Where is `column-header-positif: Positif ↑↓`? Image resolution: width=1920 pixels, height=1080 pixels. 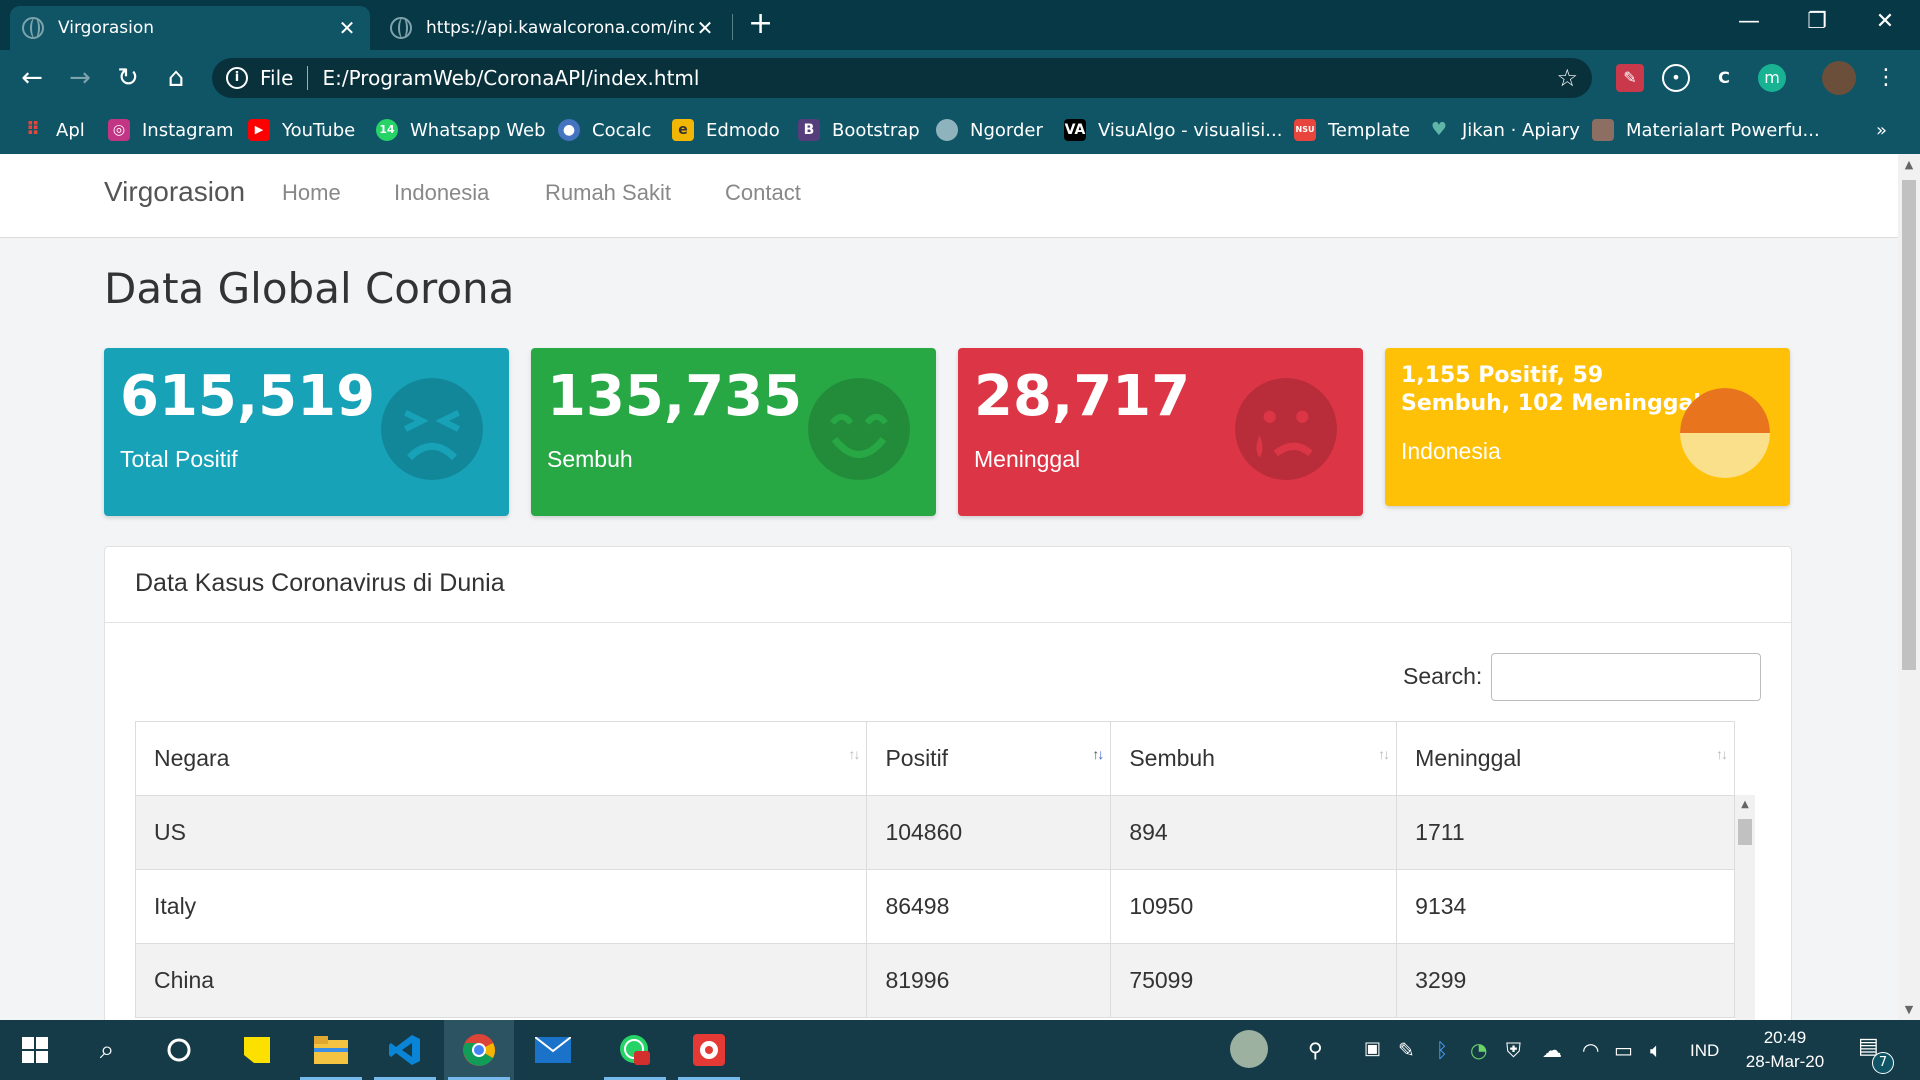 column-header-positif: Positif ↑↓ is located at coordinates (989, 758).